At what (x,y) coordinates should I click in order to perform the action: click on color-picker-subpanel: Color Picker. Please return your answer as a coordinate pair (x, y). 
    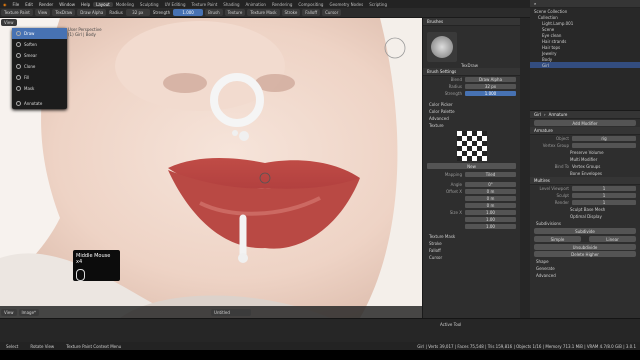
    Looking at the image, I should click on (471, 104).